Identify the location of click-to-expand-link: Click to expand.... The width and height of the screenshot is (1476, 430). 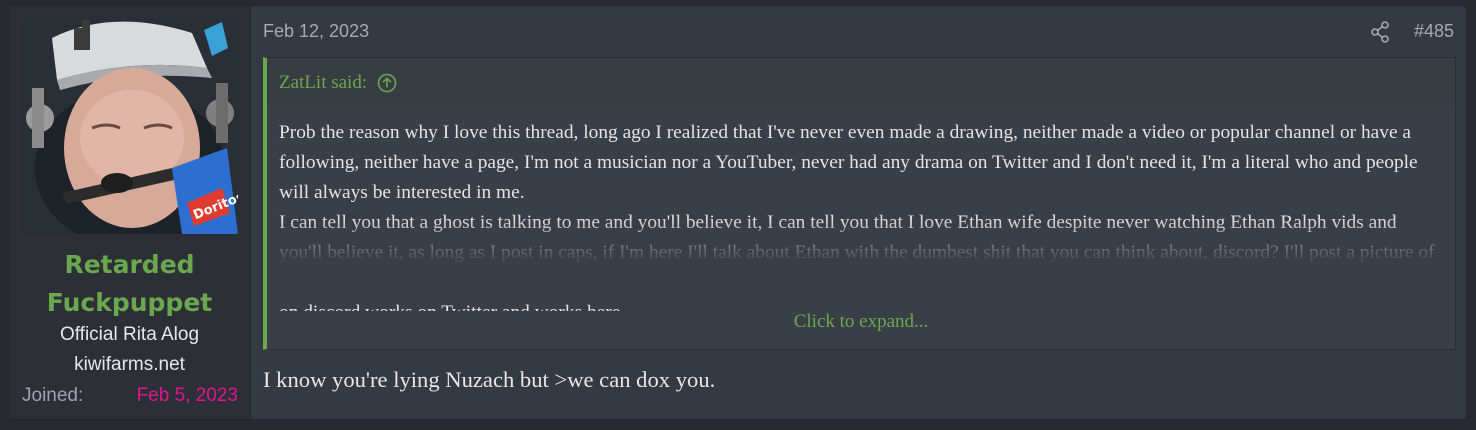
(861, 322).